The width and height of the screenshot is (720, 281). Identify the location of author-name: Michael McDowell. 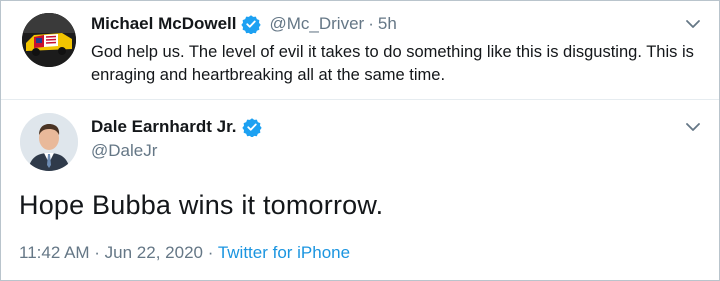
(163, 24).